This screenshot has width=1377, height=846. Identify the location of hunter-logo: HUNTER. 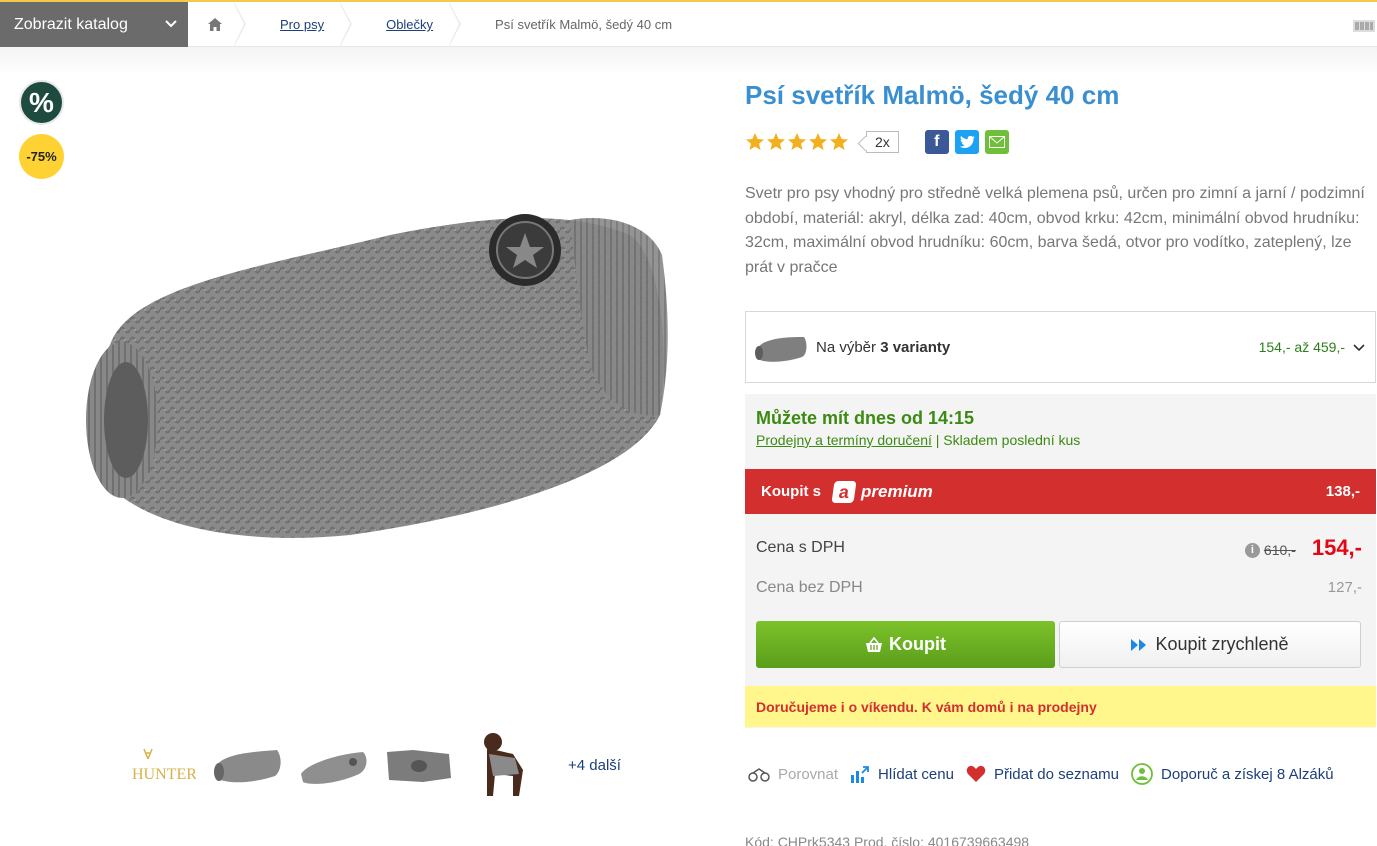
(164, 765).